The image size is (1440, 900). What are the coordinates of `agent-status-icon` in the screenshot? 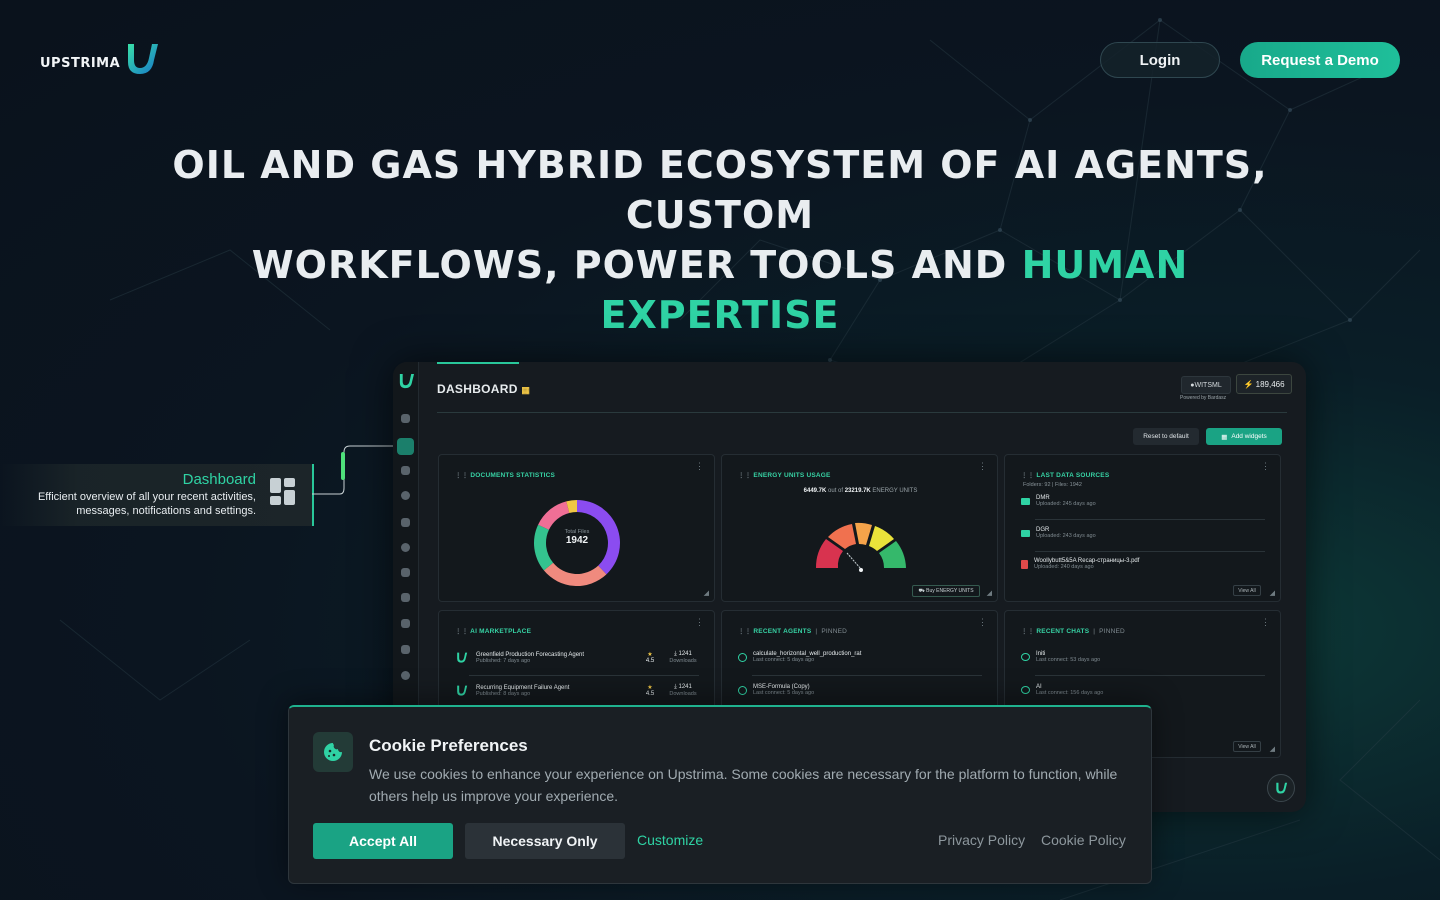 It's located at (742, 657).